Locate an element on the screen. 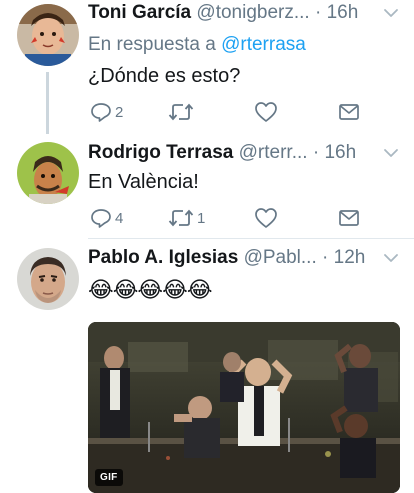  tweet-text: 😂😂😂😂😂 is located at coordinates (150, 289).